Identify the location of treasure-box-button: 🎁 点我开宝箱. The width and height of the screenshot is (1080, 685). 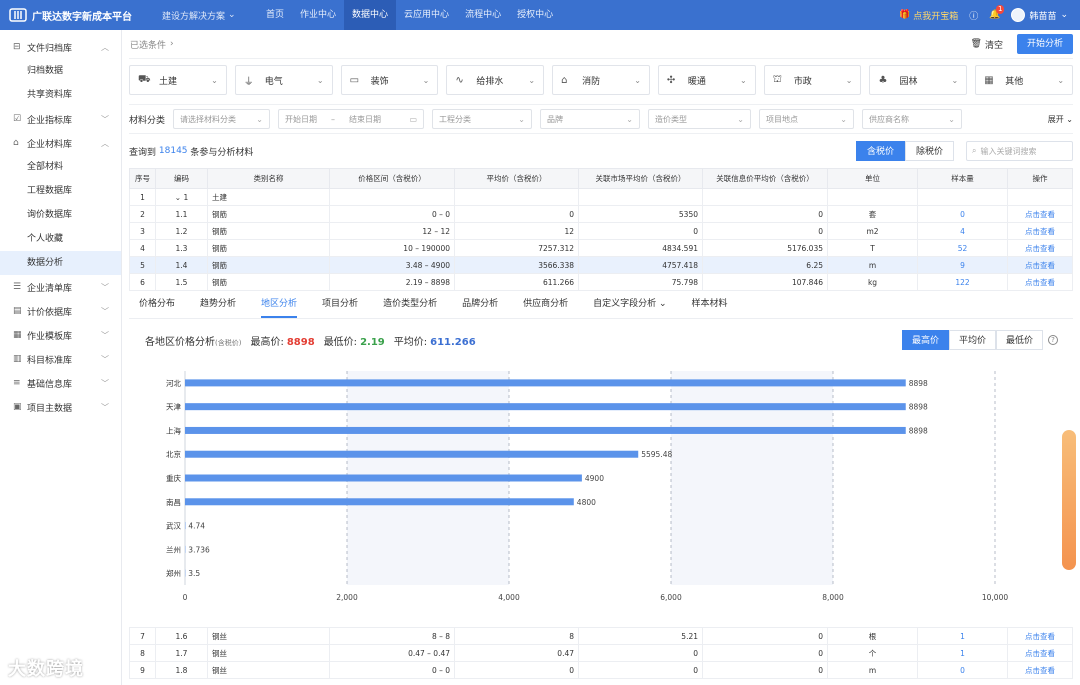
(928, 15).